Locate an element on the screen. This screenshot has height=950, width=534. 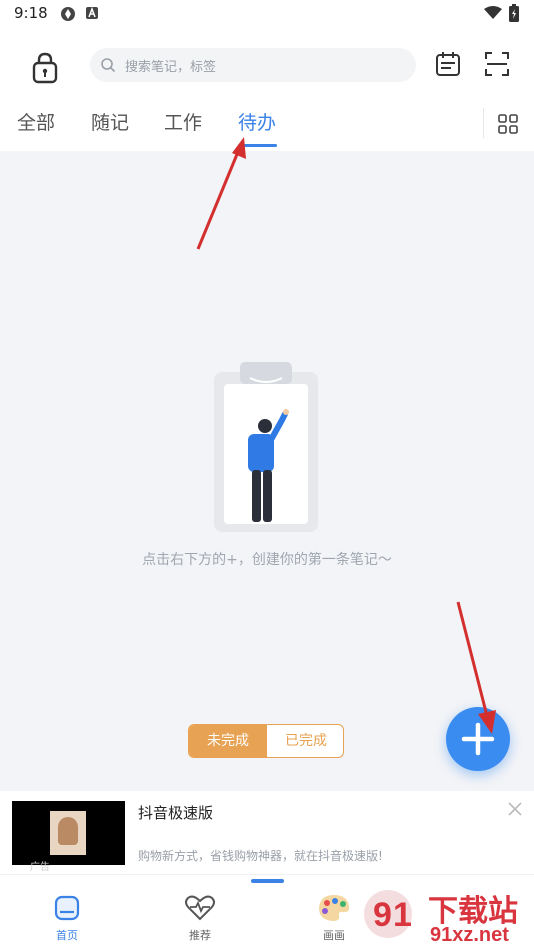
close-icon is located at coordinates (515, 809).